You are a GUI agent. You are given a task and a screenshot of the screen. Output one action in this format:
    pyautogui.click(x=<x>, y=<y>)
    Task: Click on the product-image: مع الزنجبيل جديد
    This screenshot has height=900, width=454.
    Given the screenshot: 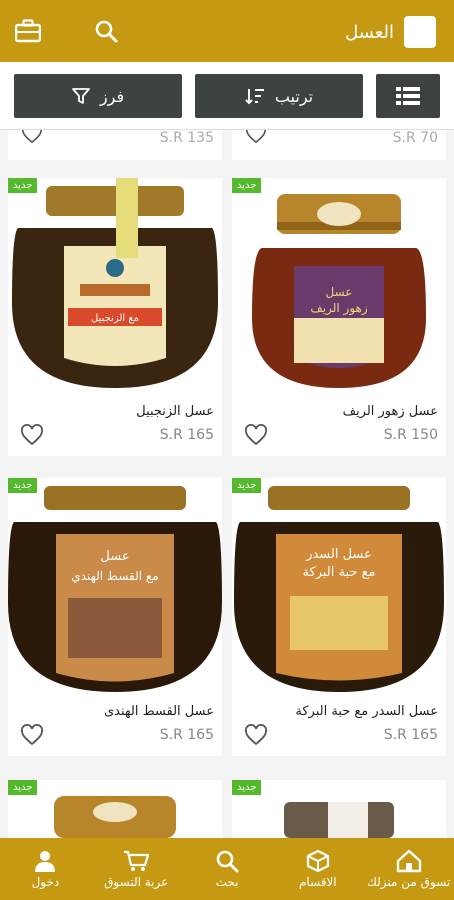 What is the action you would take?
    pyautogui.click(x=115, y=289)
    